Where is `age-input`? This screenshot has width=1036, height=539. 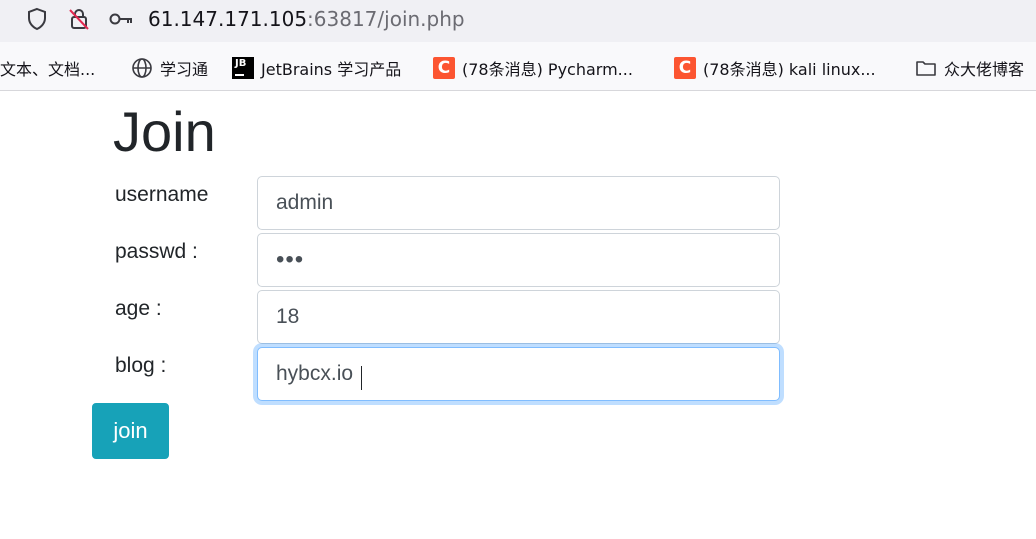 age-input is located at coordinates (518, 317).